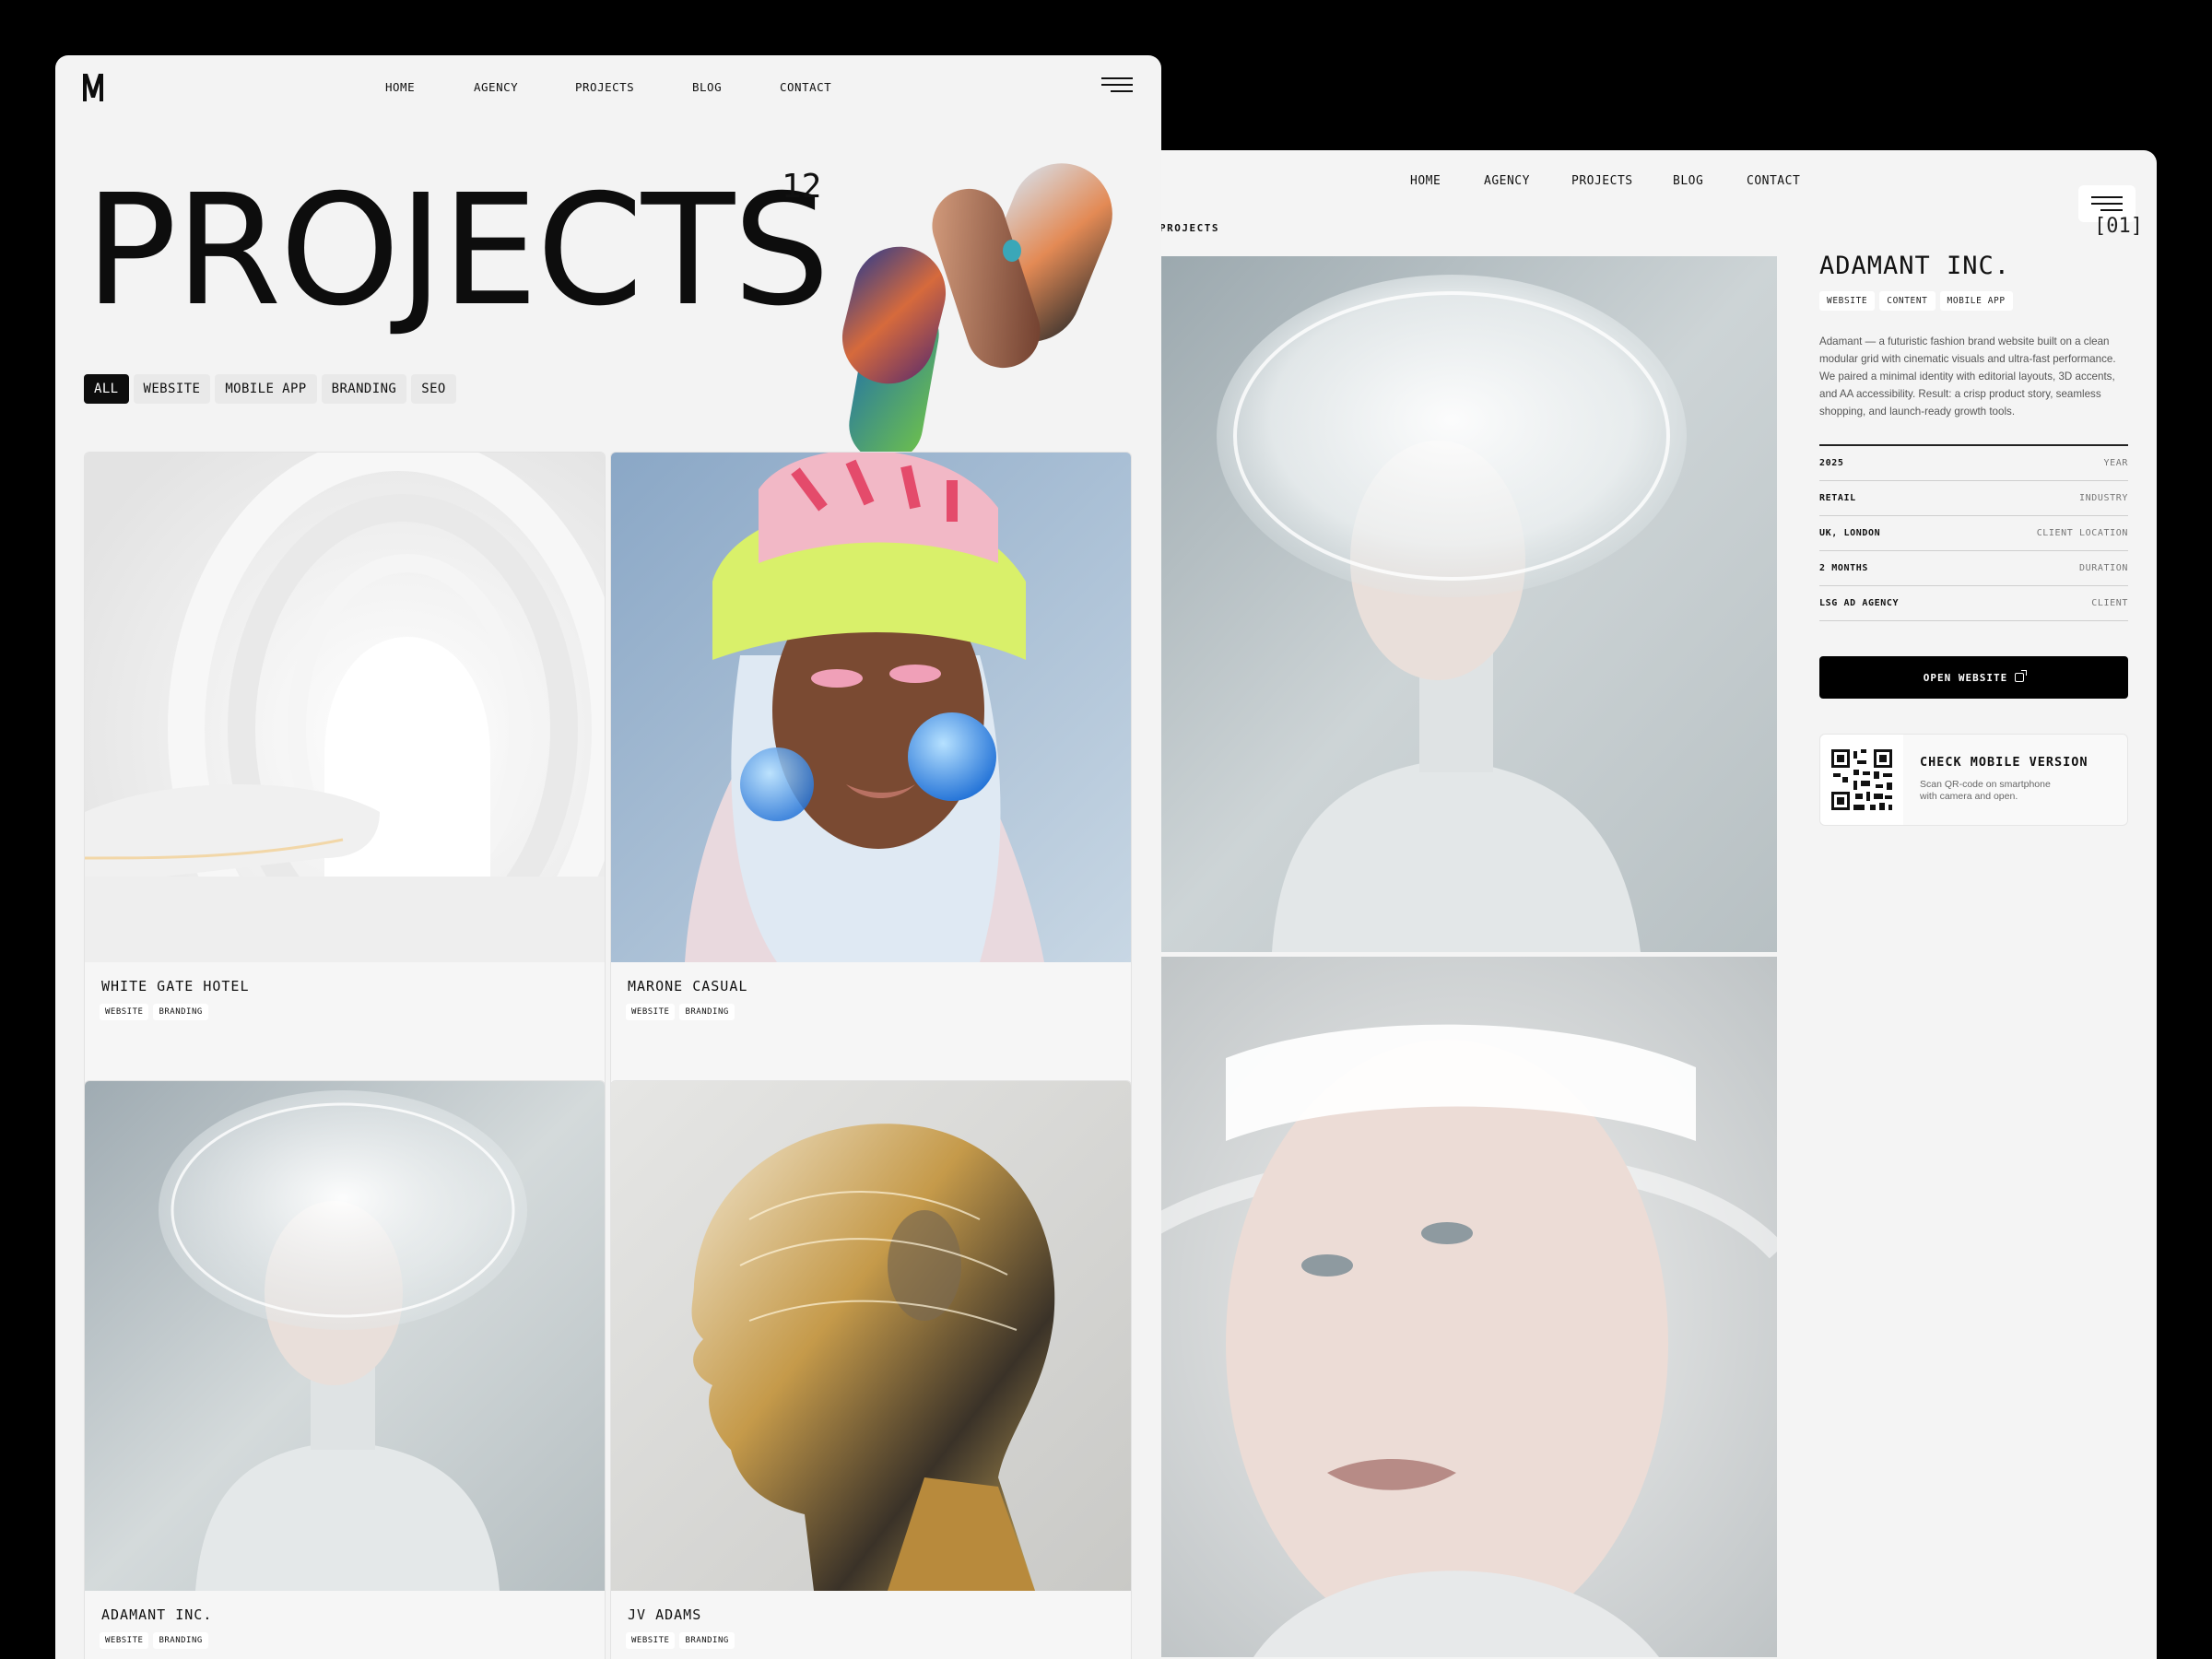 The image size is (2212, 1659). I want to click on meta-label: DURATION, so click(2103, 568).